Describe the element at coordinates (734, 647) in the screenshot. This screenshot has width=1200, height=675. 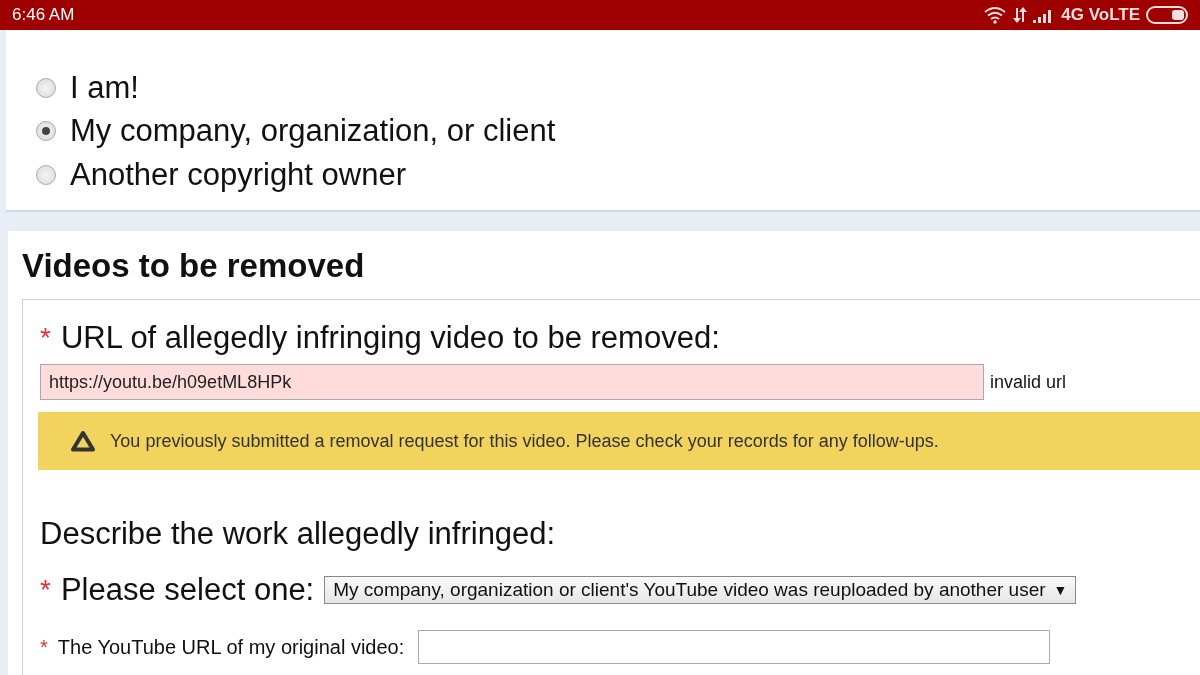
I see `url-input-field` at that location.